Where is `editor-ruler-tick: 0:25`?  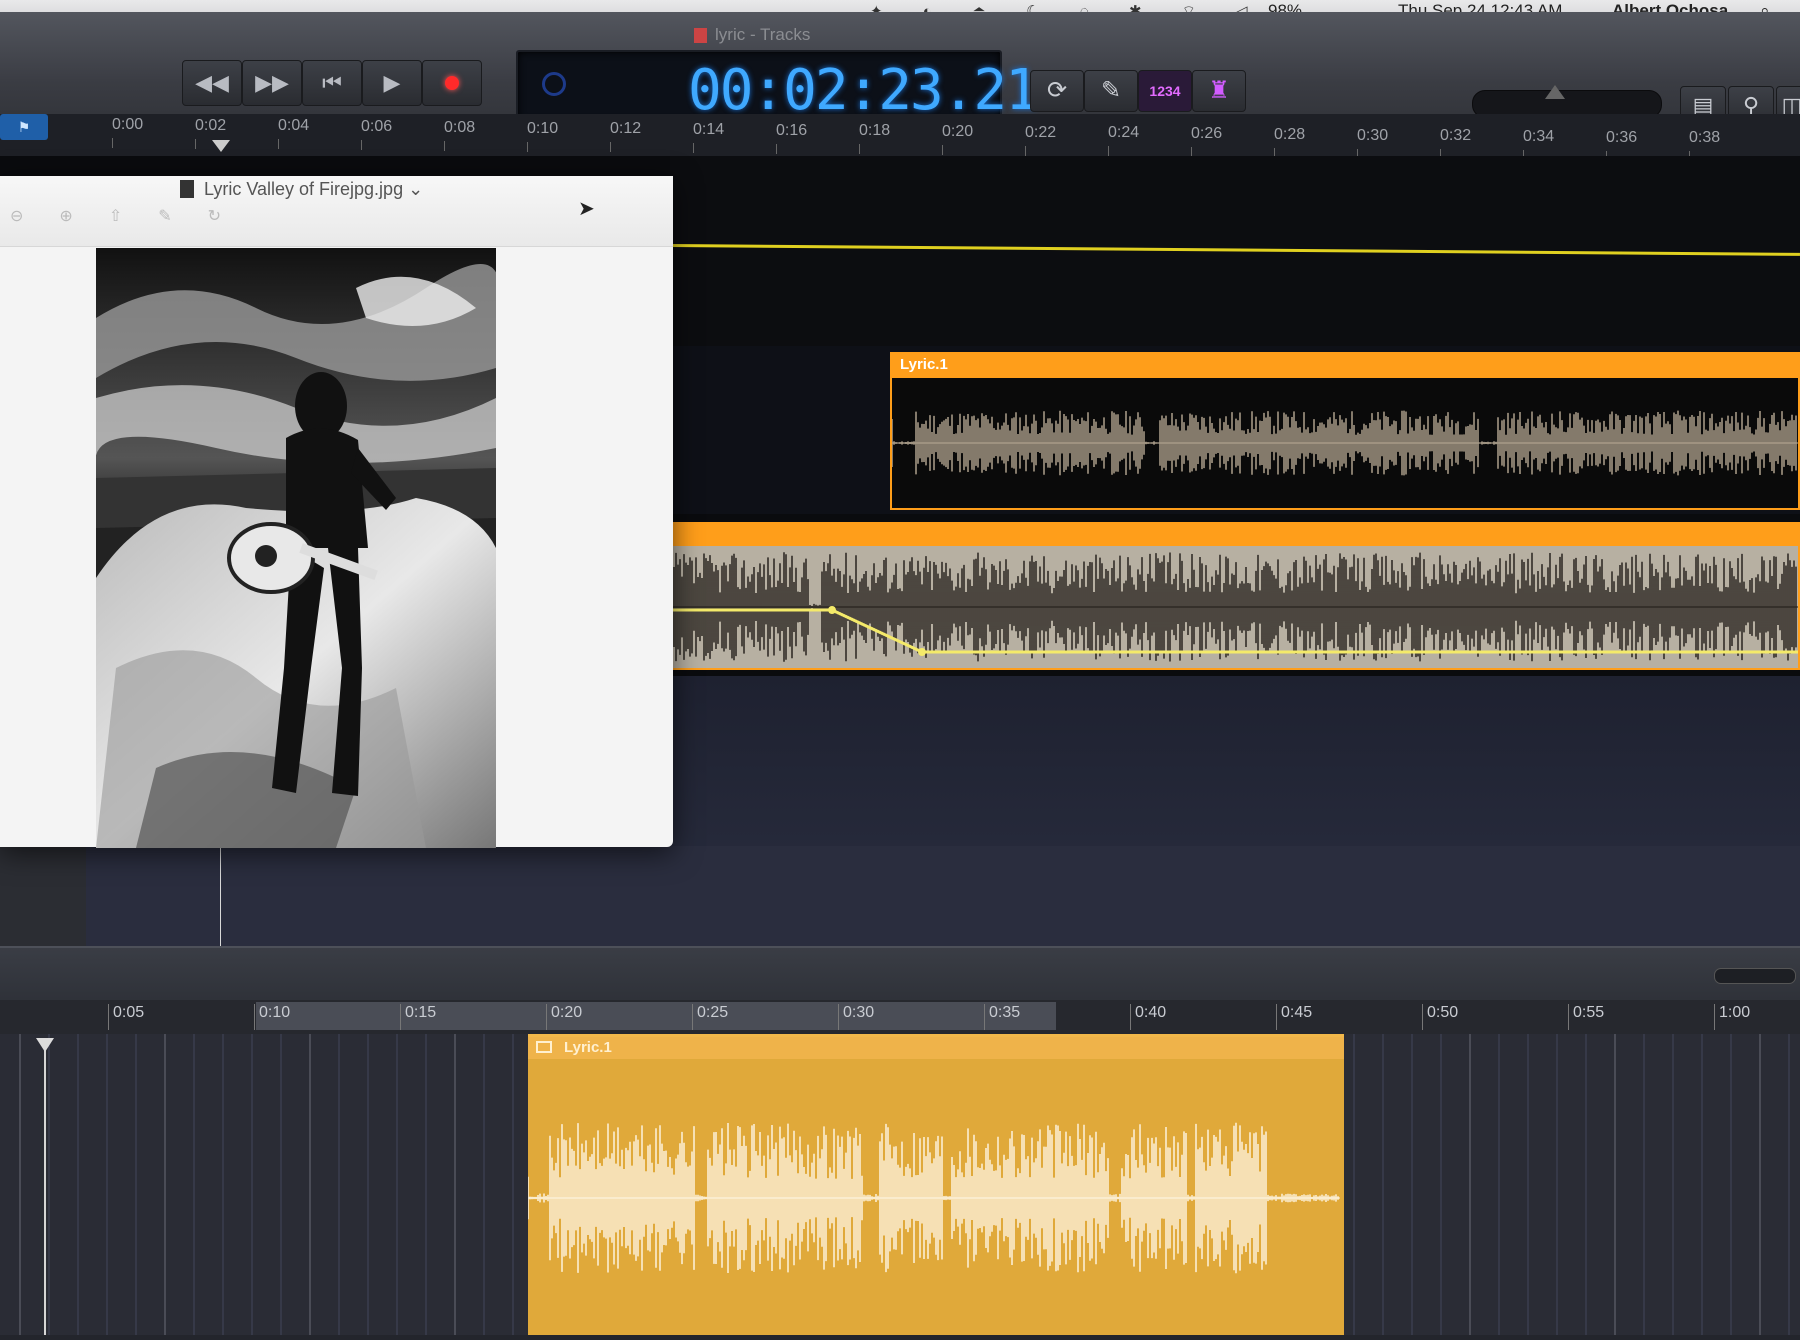
editor-ruler-tick: 0:25 is located at coordinates (710, 1017).